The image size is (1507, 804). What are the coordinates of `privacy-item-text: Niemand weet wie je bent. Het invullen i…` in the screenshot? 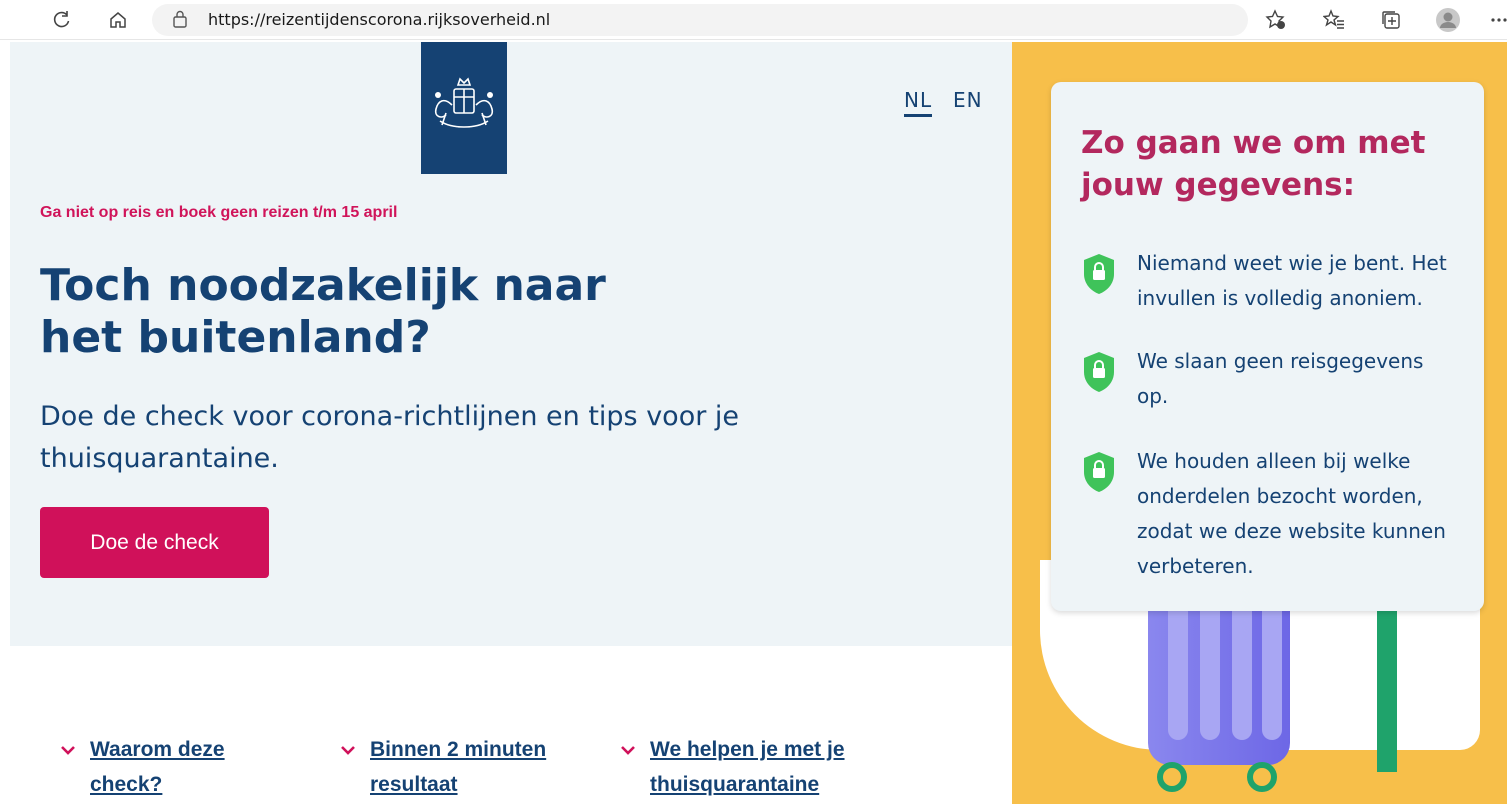 It's located at (1302, 281).